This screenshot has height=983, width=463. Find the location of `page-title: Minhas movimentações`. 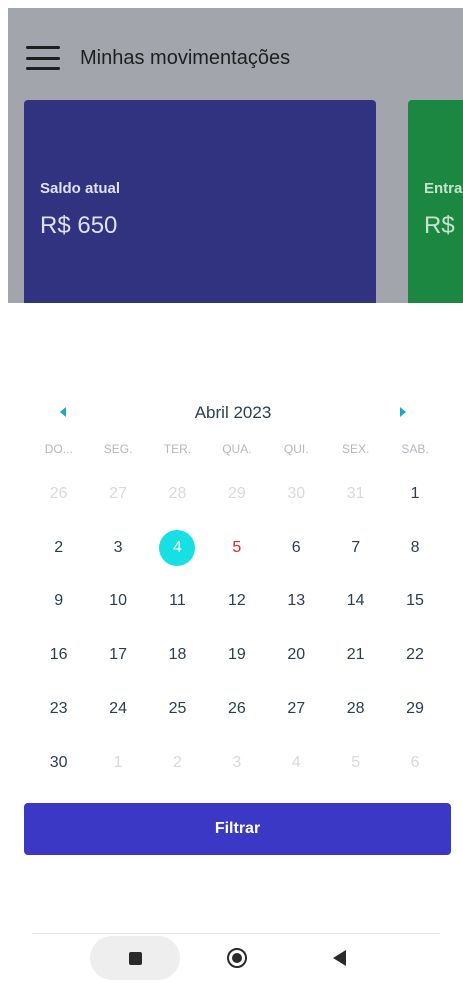

page-title: Minhas movimentações is located at coordinates (185, 57).